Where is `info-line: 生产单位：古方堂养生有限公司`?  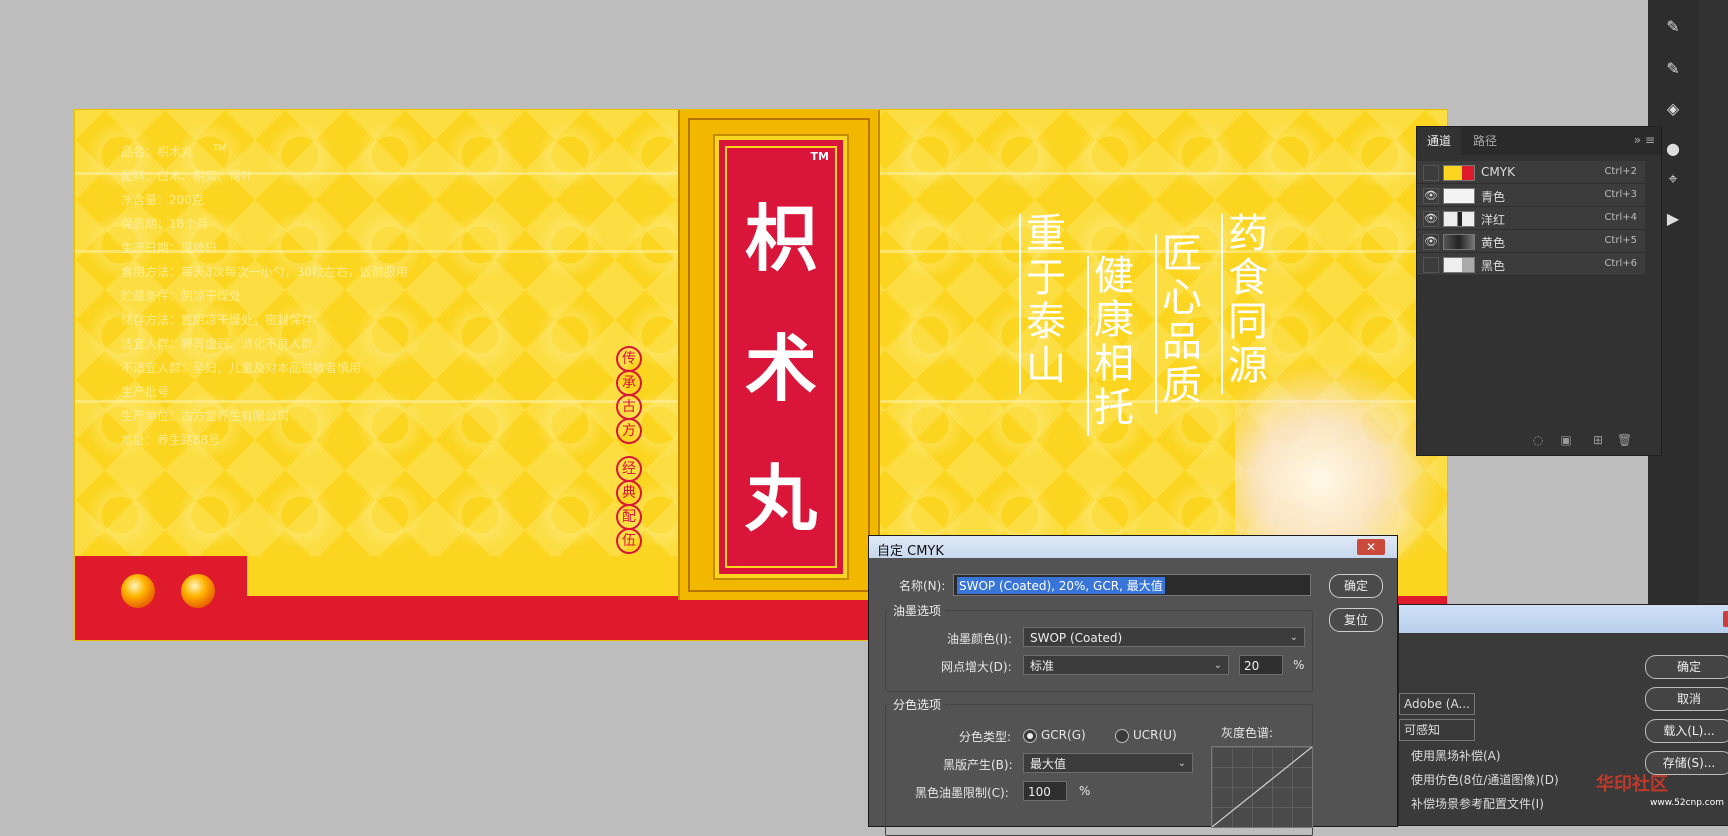 info-line: 生产单位：古方堂养生有限公司 is located at coordinates (205, 416).